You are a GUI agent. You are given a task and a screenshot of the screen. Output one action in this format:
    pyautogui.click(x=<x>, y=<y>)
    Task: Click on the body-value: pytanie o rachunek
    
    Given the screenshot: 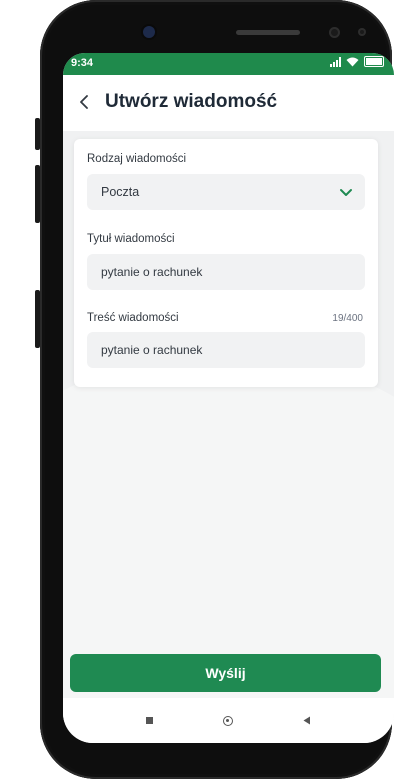 What is the action you would take?
    pyautogui.click(x=152, y=350)
    